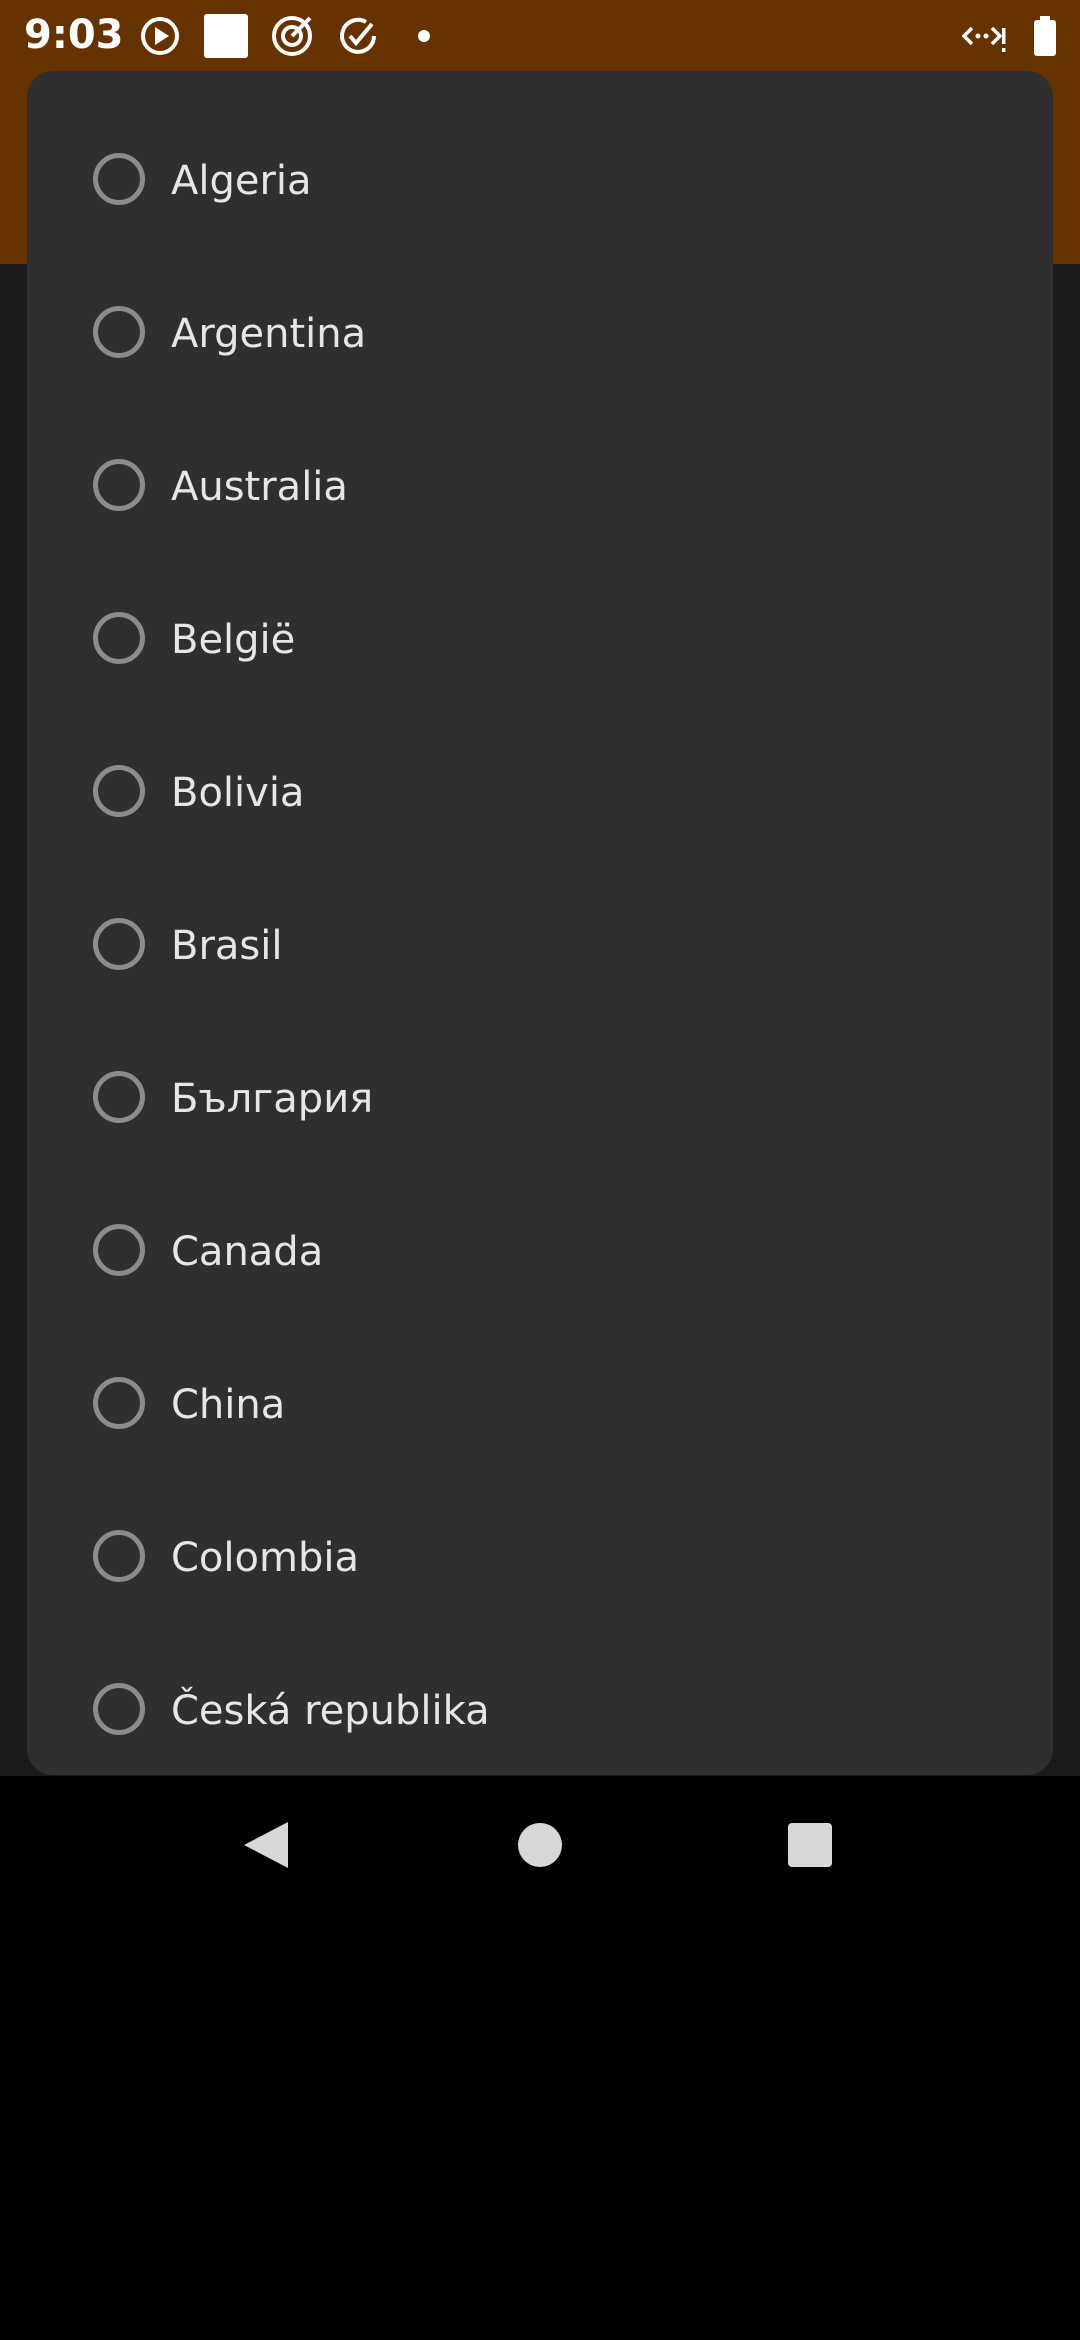 The height and width of the screenshot is (2340, 1080). Describe the element at coordinates (358, 36) in the screenshot. I see `check-circle-icon` at that location.